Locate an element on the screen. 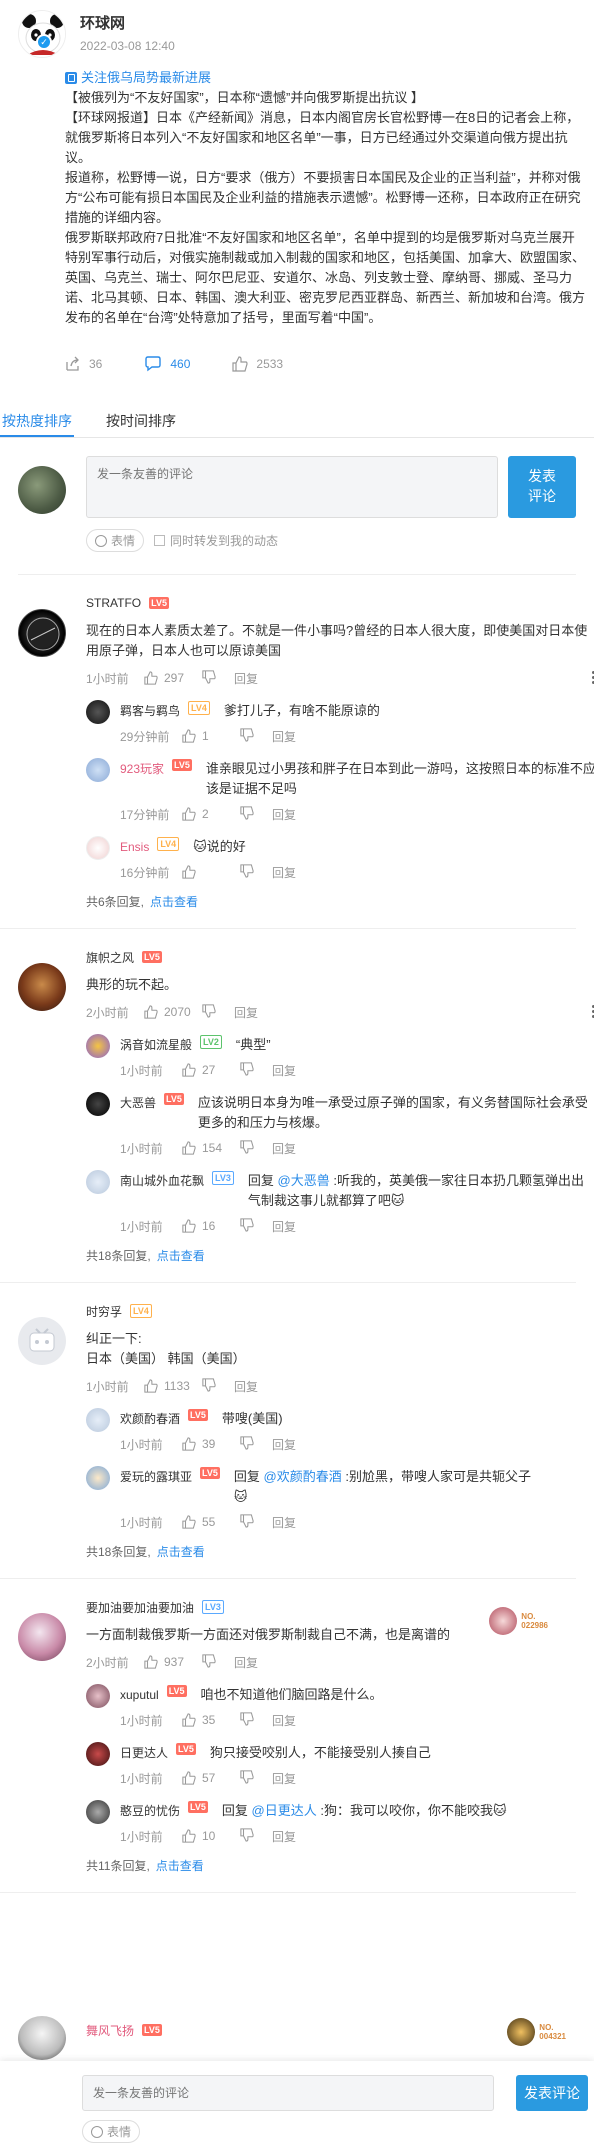 The image size is (594, 2145). bottom-comment-input is located at coordinates (288, 2093).